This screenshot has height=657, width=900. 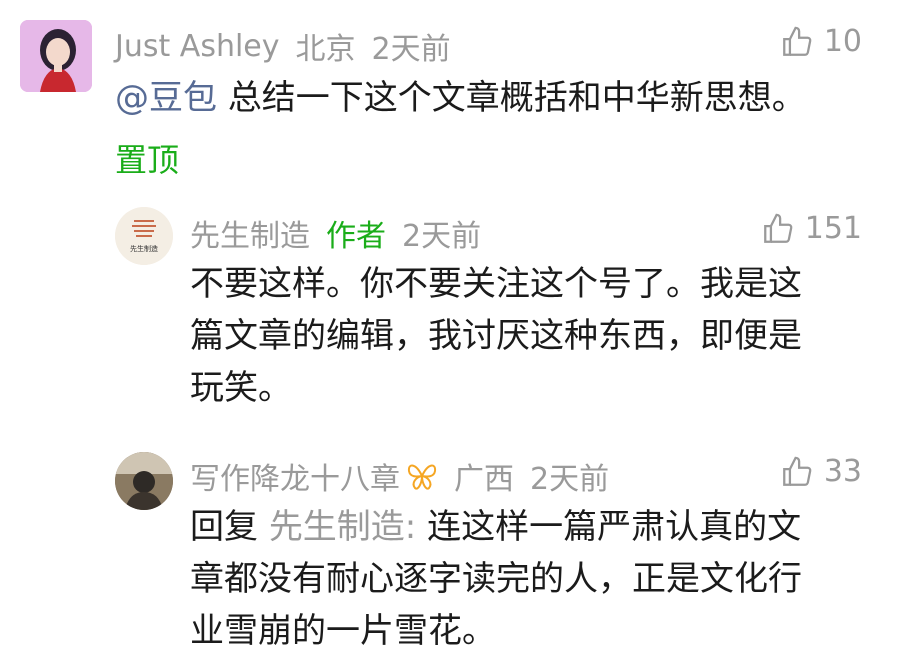 I want to click on avatar-woman-icon, so click(x=56, y=56).